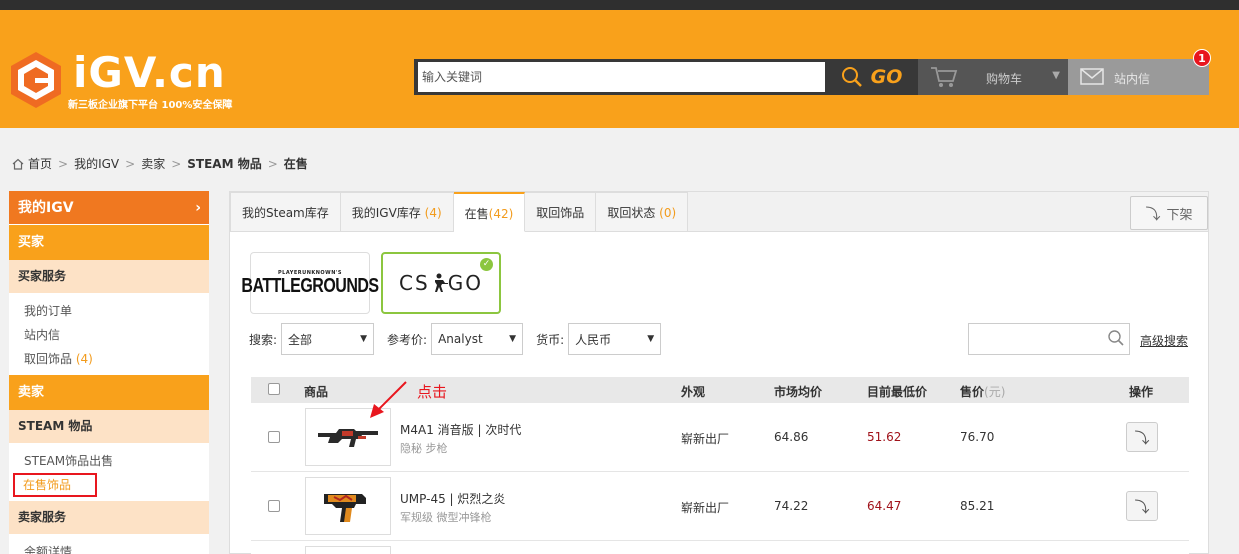  What do you see at coordinates (1056, 75) in the screenshot?
I see `chevron-down-icon: ▼` at bounding box center [1056, 75].